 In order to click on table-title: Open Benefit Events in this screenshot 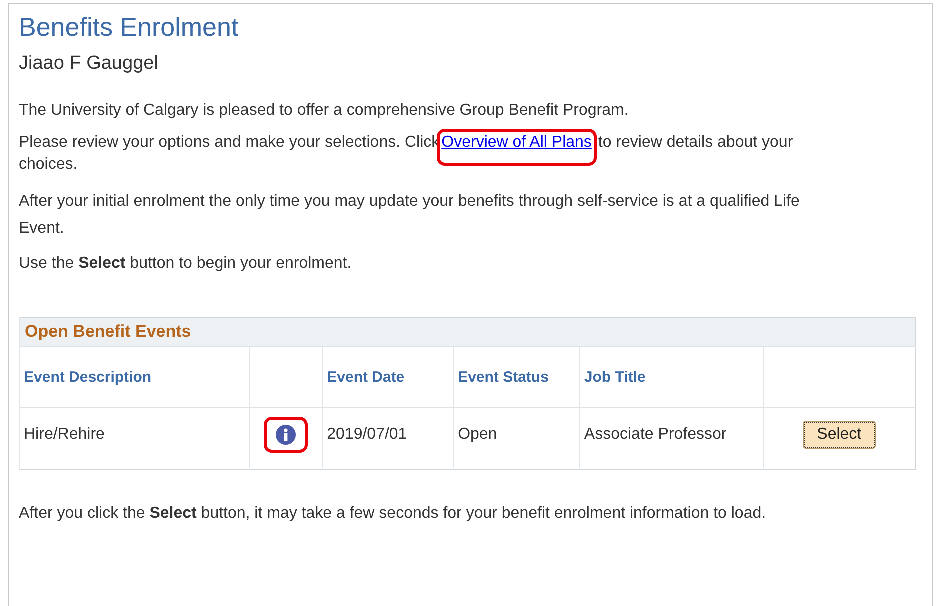, I will do `click(468, 332)`.